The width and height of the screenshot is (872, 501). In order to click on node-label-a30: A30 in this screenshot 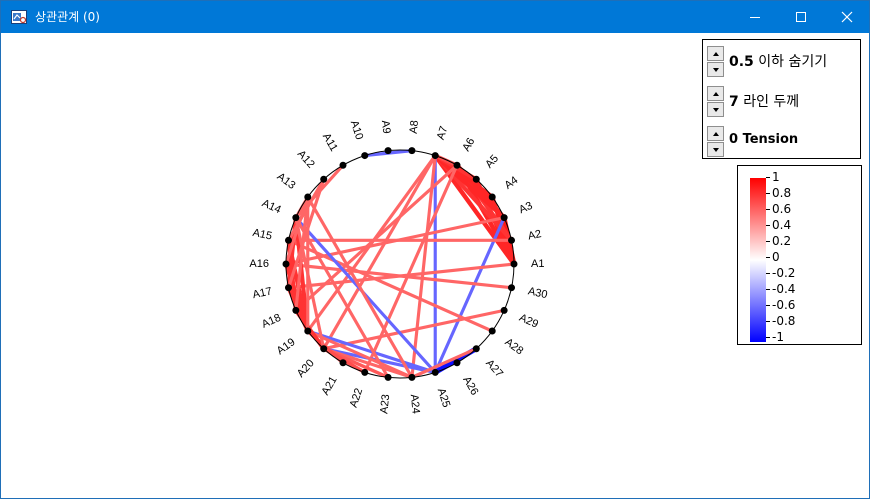, I will do `click(538, 293)`.